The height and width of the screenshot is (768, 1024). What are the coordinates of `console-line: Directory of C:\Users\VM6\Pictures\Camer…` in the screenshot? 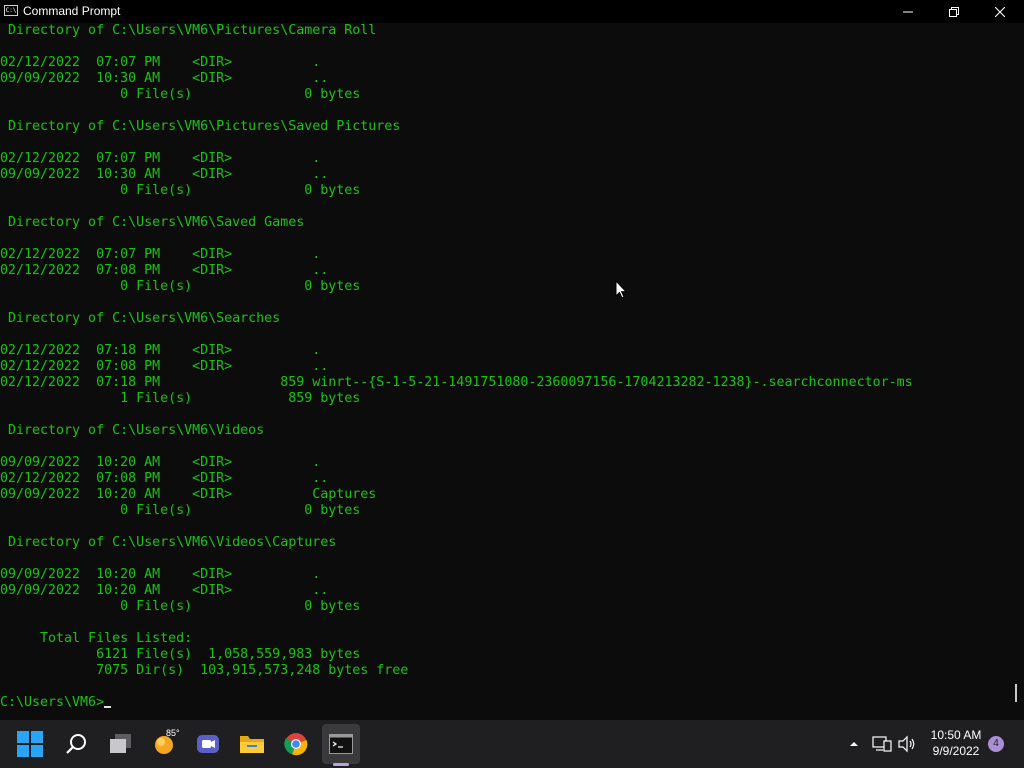 It's located at (188, 30).